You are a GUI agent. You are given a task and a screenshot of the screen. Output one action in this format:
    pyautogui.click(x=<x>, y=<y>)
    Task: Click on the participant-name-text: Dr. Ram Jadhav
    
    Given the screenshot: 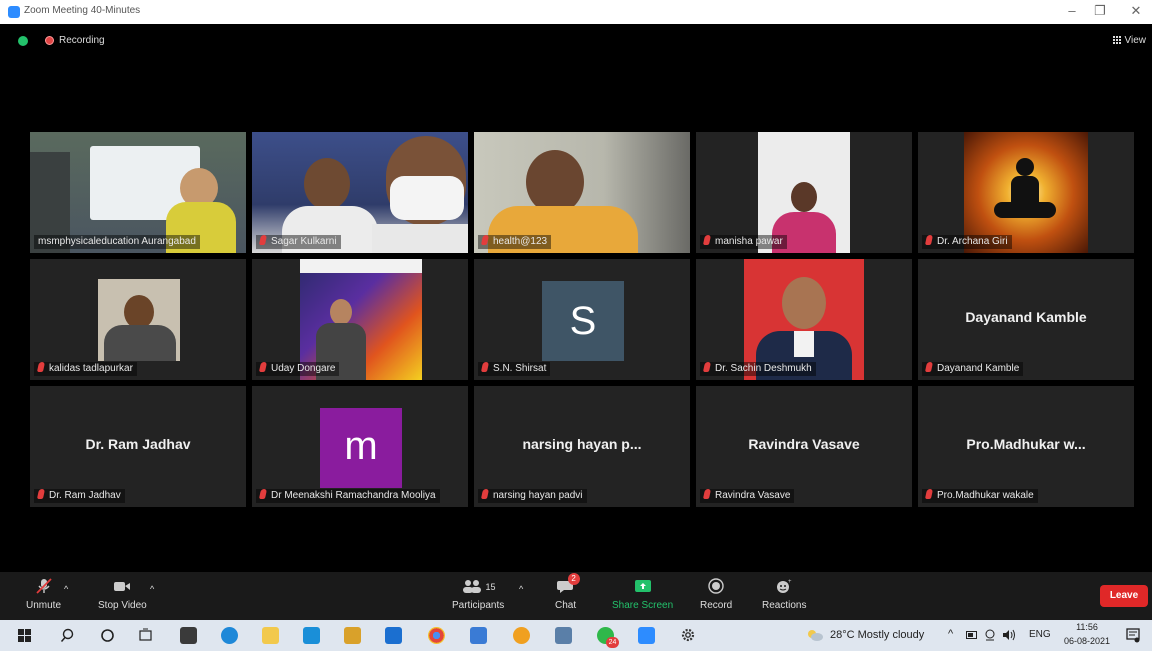 What is the action you would take?
    pyautogui.click(x=85, y=495)
    